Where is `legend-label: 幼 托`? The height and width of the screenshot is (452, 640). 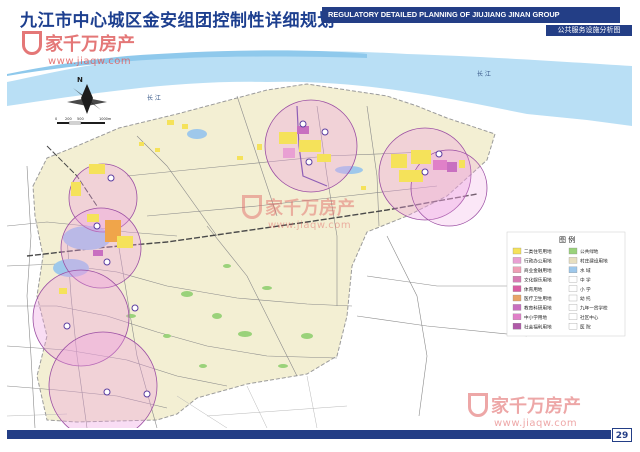 legend-label: 幼 托 is located at coordinates (585, 298).